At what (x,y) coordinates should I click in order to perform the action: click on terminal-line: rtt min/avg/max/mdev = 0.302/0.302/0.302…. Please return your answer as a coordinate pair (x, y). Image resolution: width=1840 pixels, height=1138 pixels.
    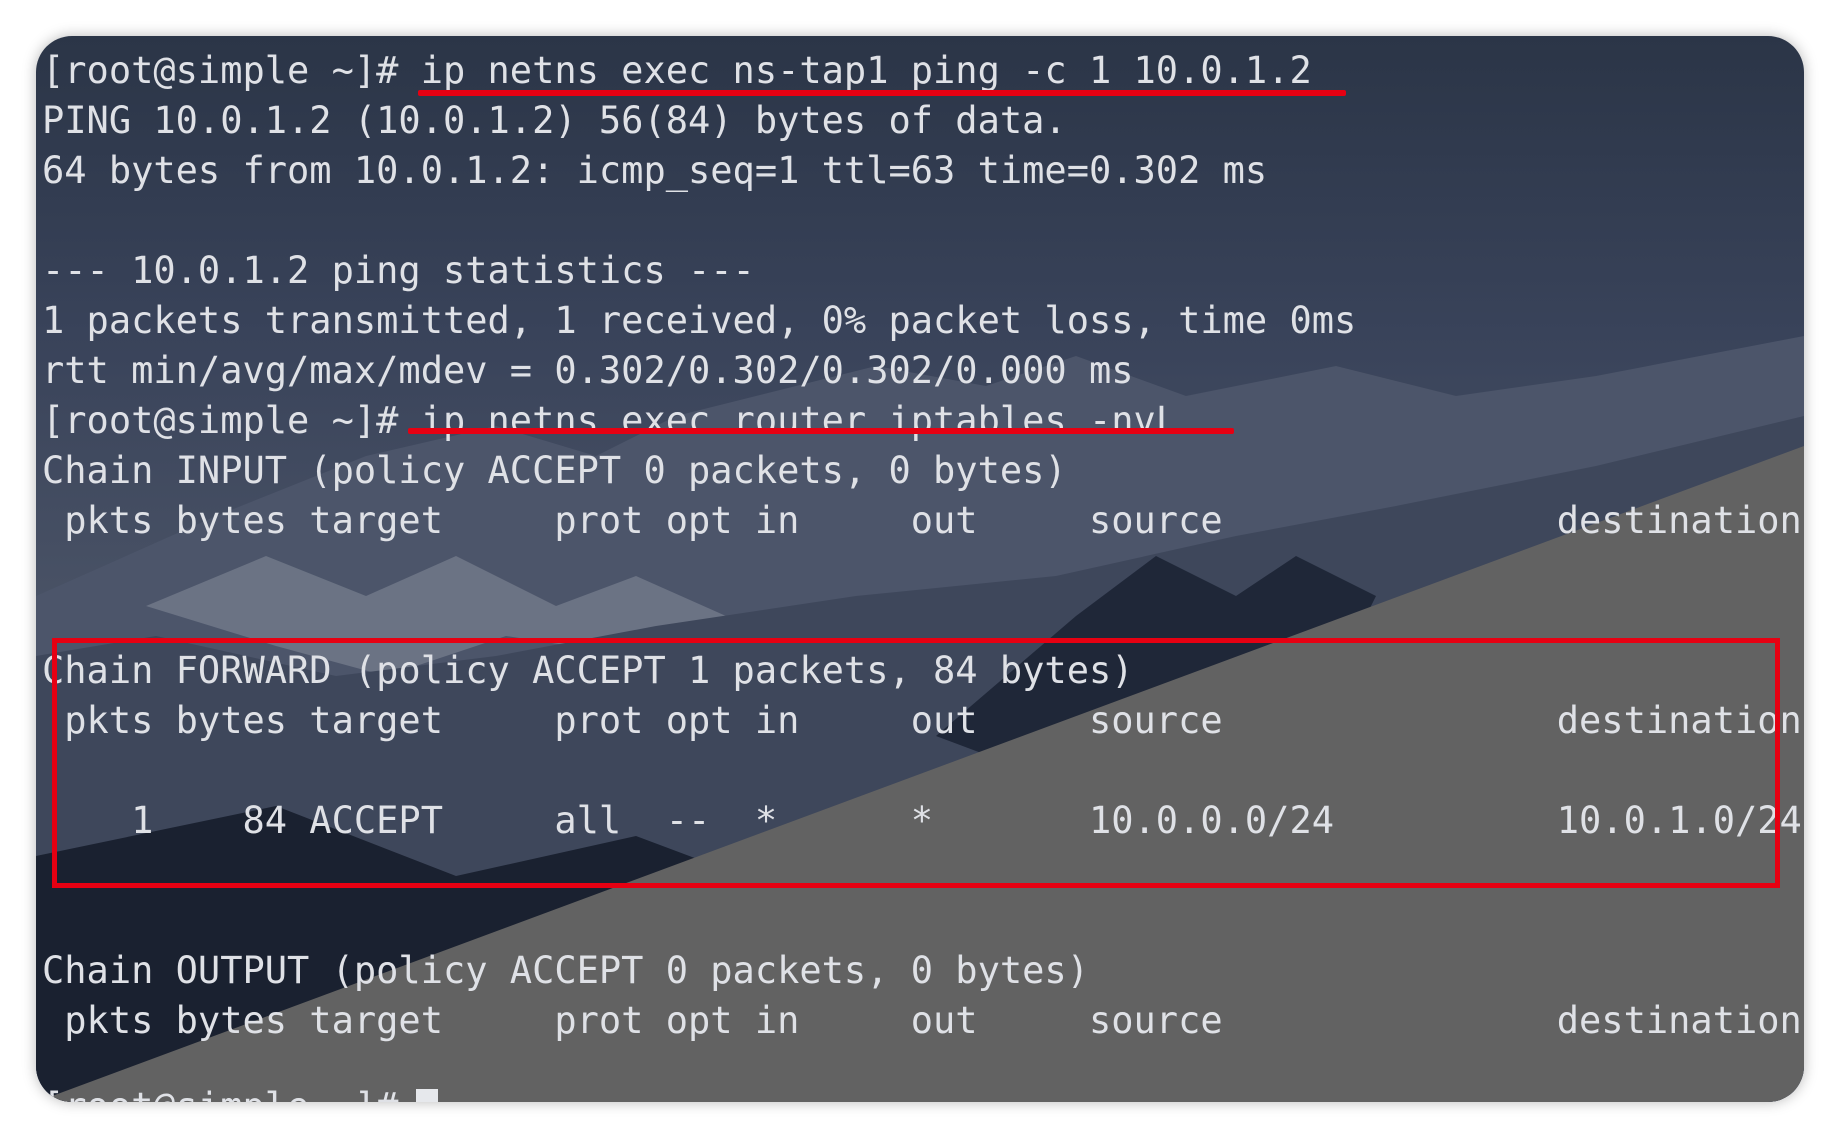
    Looking at the image, I should click on (588, 370).